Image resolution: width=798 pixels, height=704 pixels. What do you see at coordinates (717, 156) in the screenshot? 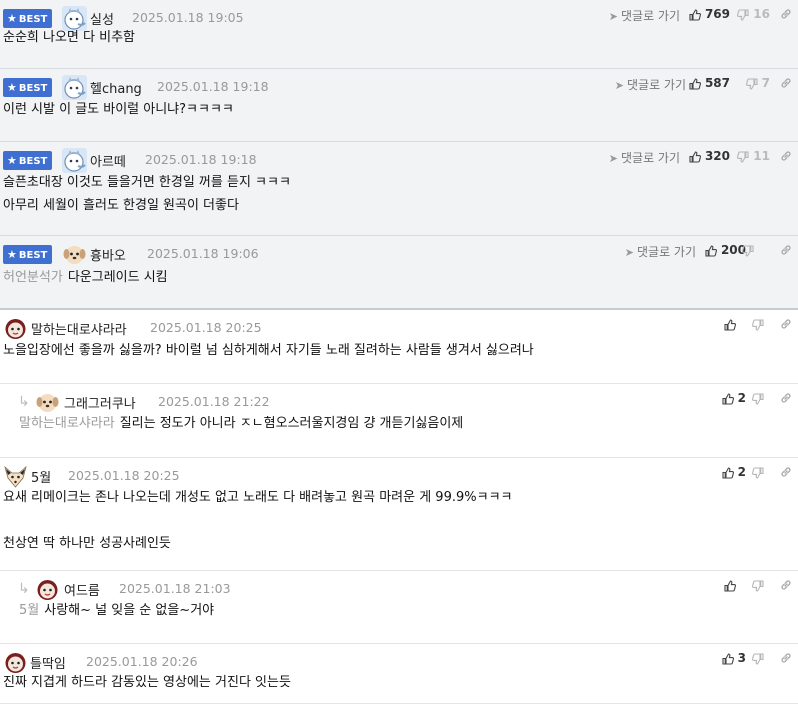
I see `upvote-count: 320` at bounding box center [717, 156].